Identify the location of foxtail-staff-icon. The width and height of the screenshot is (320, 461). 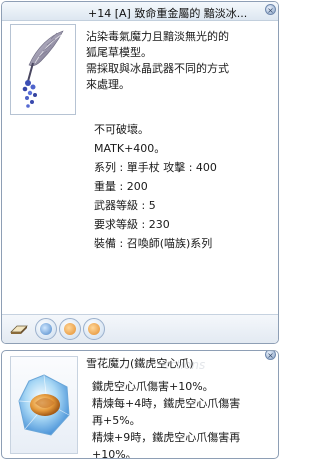
(43, 69).